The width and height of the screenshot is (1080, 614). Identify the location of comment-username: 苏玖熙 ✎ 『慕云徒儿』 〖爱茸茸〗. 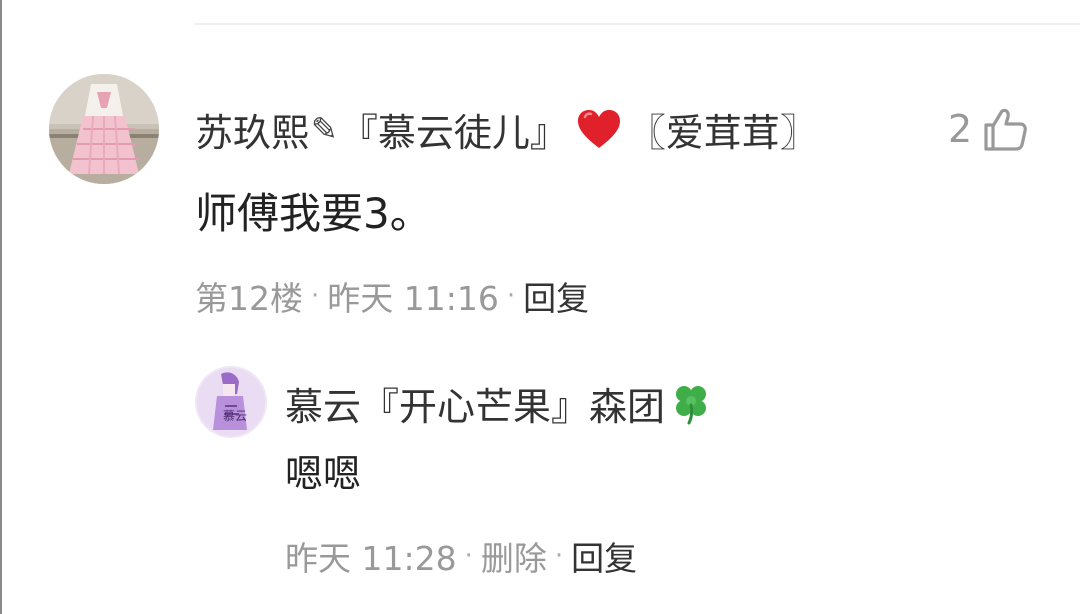
(506, 129).